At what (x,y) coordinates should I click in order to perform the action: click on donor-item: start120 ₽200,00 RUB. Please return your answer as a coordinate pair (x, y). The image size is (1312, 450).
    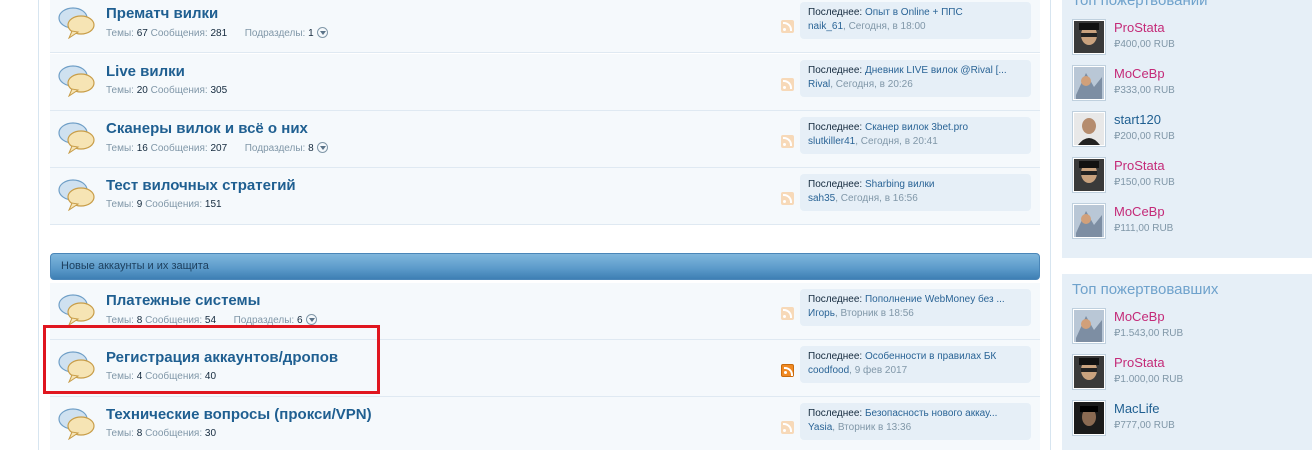
    Looking at the image, I should click on (1187, 133).